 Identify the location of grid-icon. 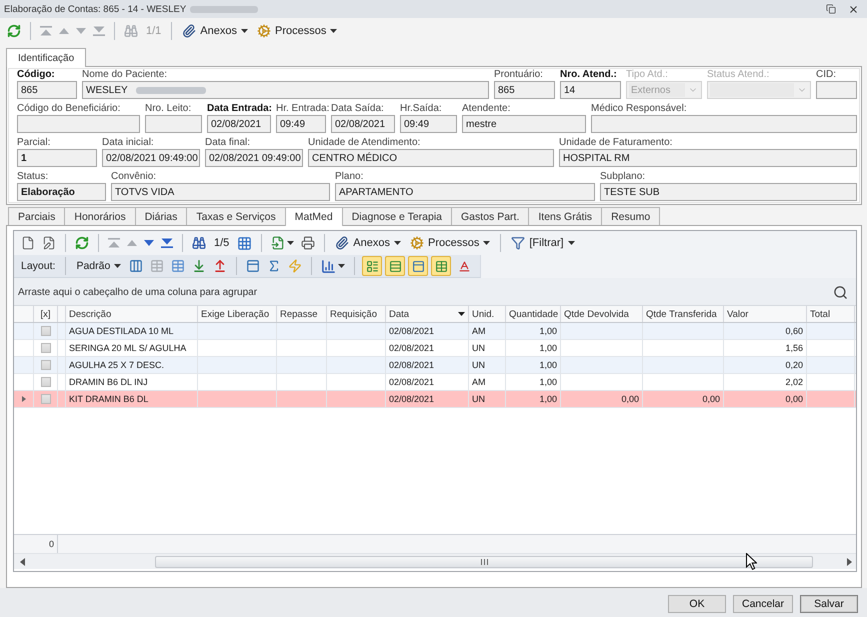
(244, 243).